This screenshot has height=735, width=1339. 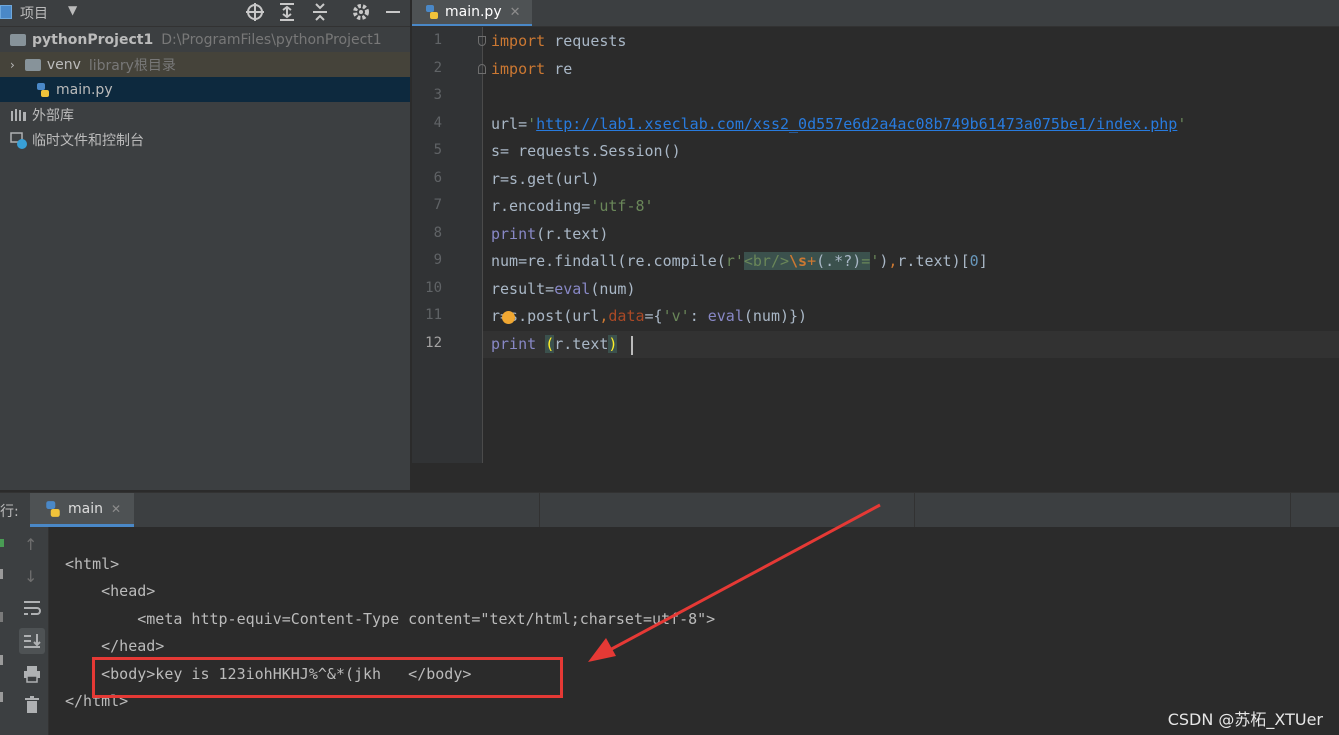 I want to click on run-panel-label: 行:, so click(x=9, y=512).